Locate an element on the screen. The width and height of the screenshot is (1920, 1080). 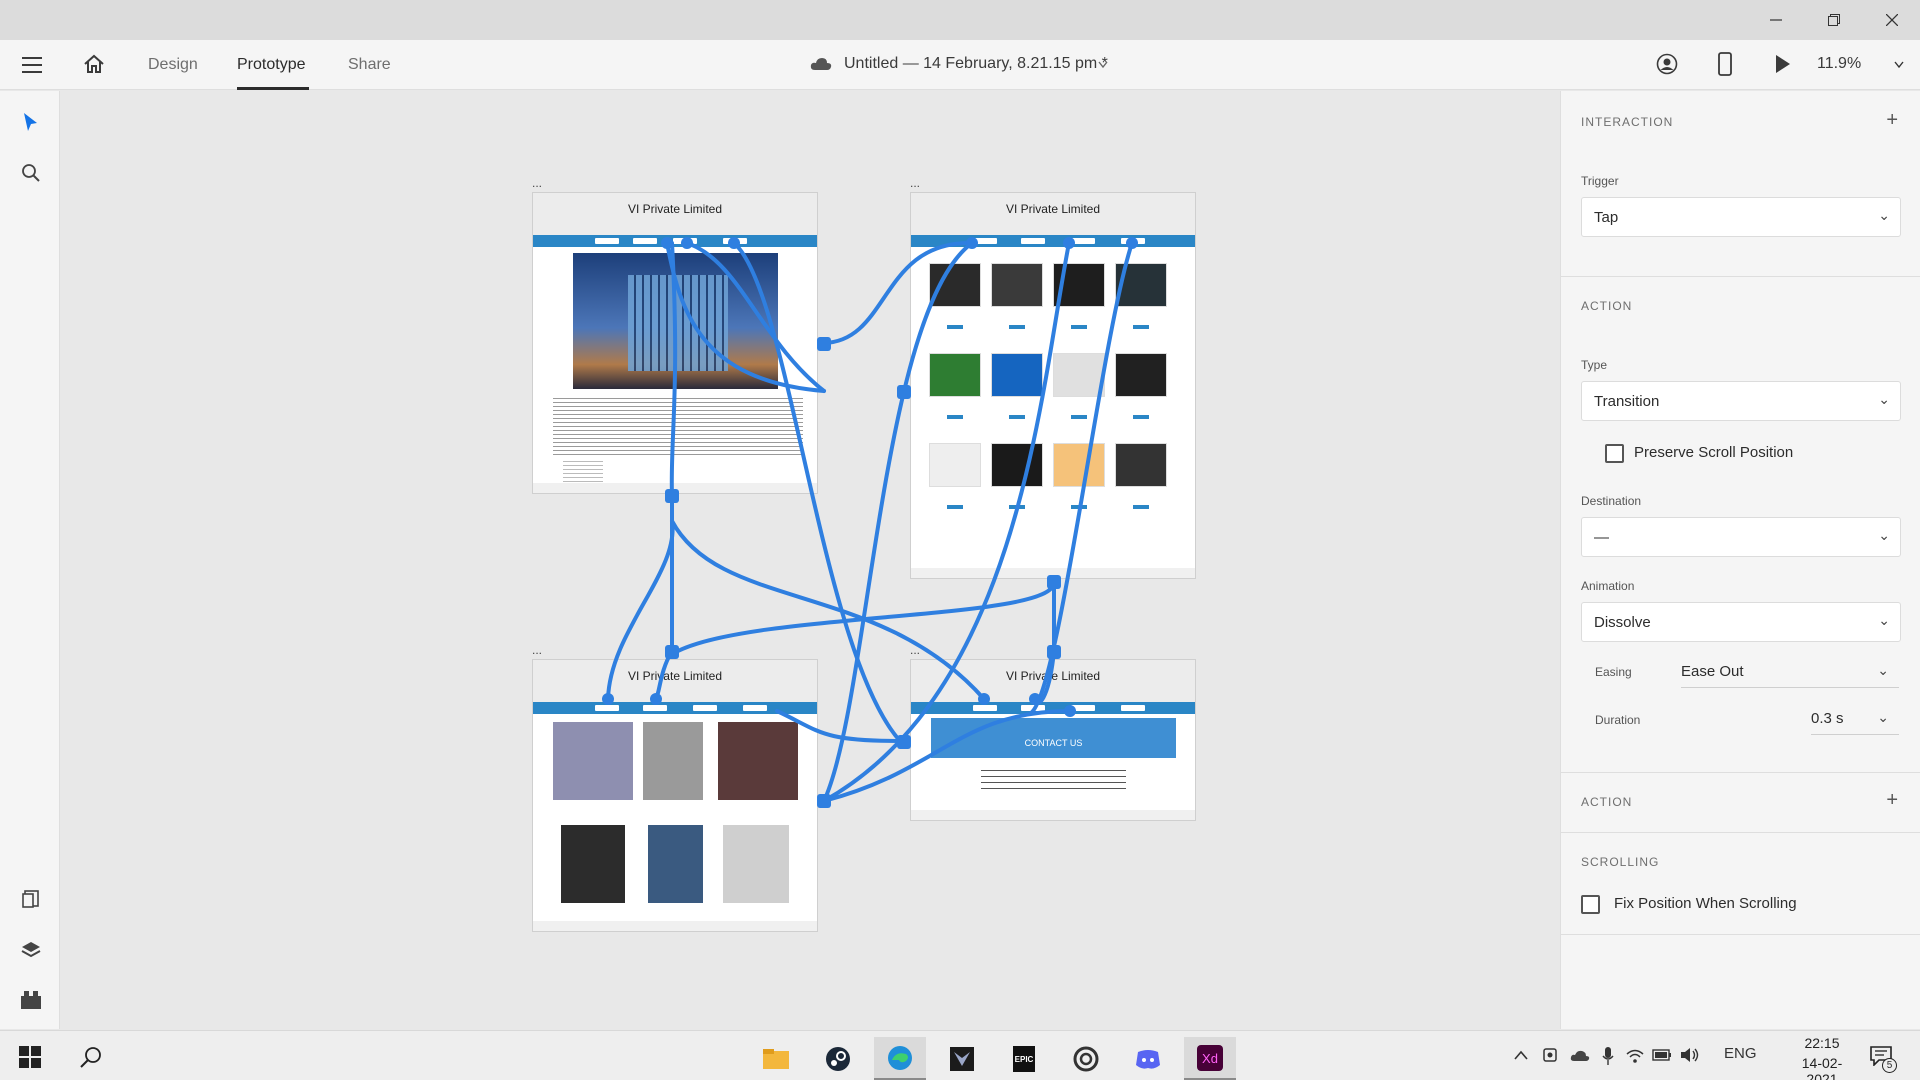
language-indicator: ENG is located at coordinates (1740, 1053).